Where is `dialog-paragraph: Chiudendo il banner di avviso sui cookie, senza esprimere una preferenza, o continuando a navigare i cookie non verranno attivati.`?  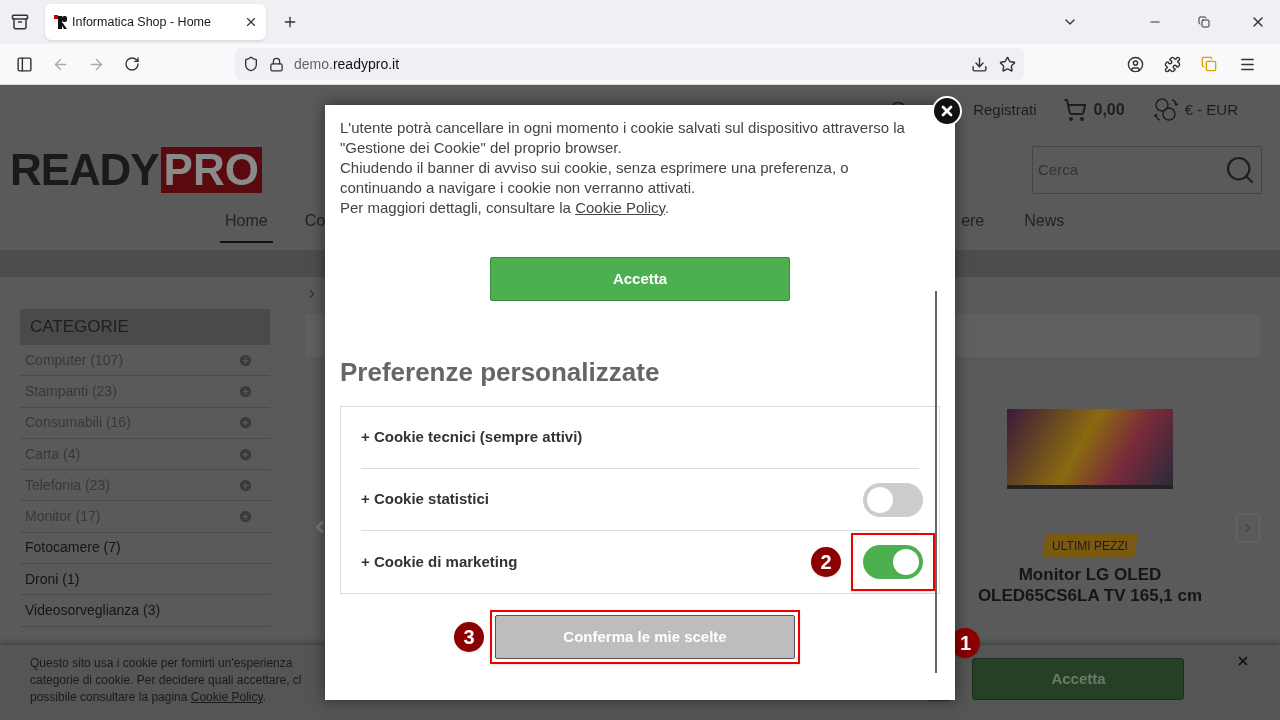 dialog-paragraph: Chiudendo il banner di avviso sui cookie, senza esprimere una preferenza, o continuando a navigare i cookie non verranno attivati. is located at coordinates (595, 178).